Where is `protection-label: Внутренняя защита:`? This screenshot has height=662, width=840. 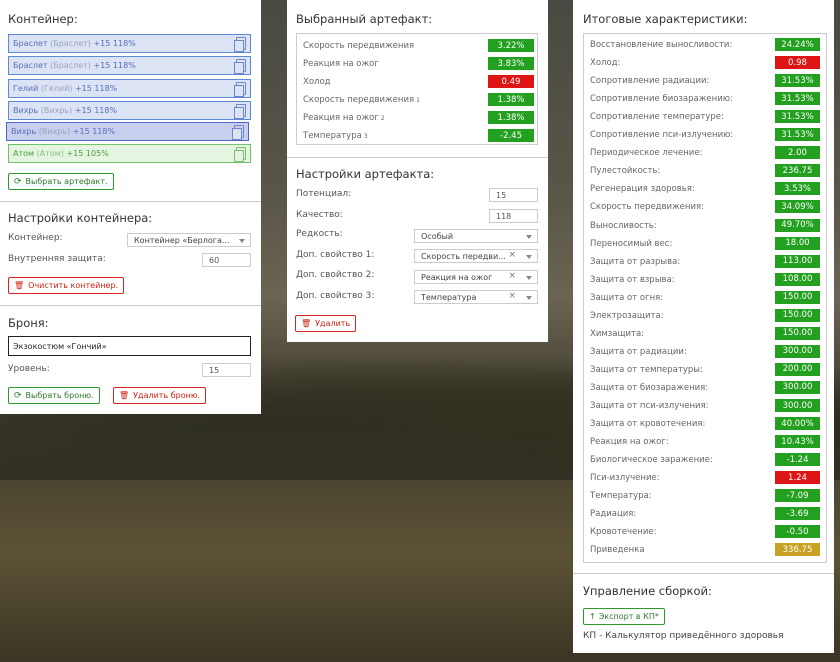
protection-label: Внутренняя защита: is located at coordinates (57, 259).